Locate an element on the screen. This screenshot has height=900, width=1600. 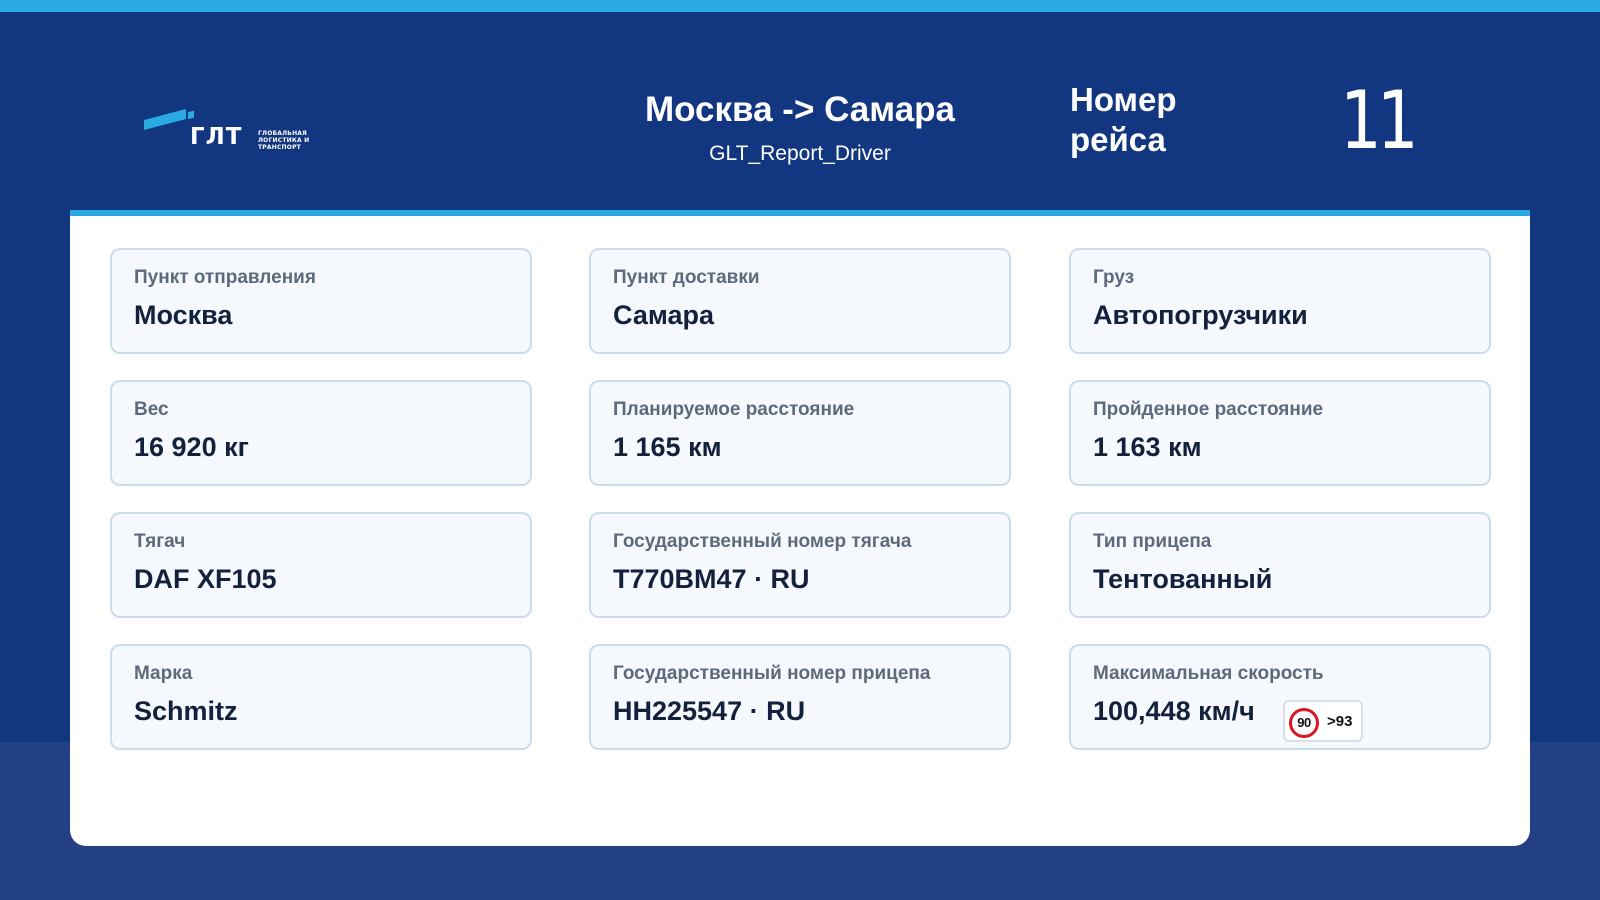
company-logo: ГЛТ ГЛОБАЛЬНАЯ ЛОГИСТИКА И ТРАНСПОРТ is located at coordinates (234, 131).